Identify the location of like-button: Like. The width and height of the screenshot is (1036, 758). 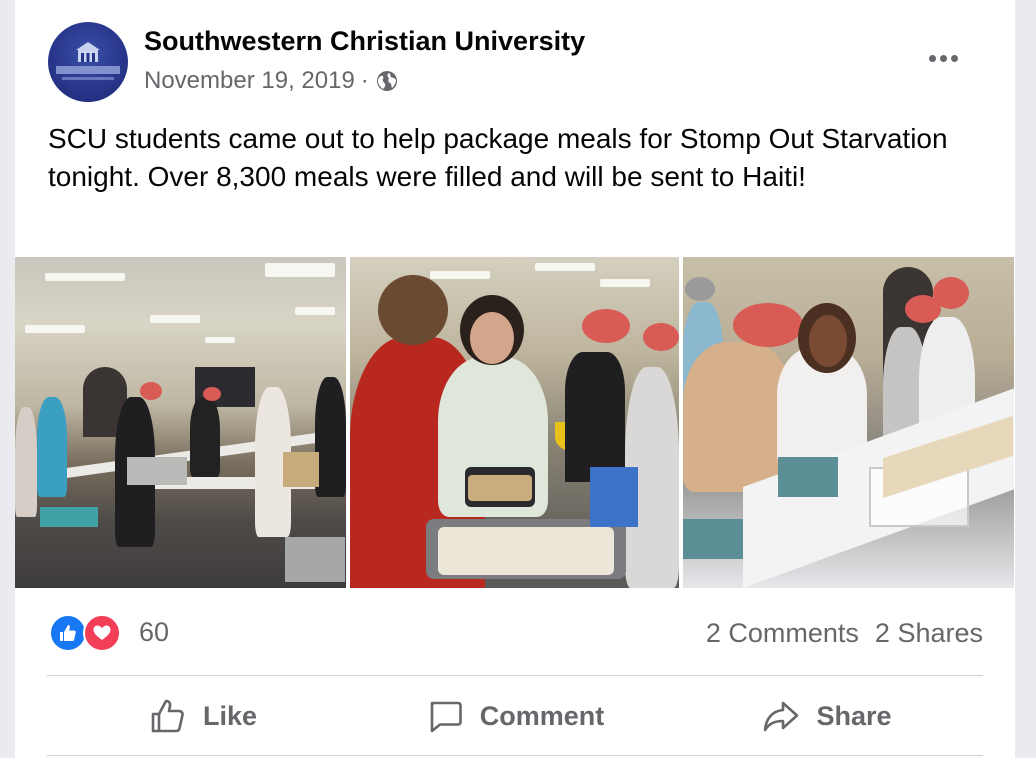
(203, 716).